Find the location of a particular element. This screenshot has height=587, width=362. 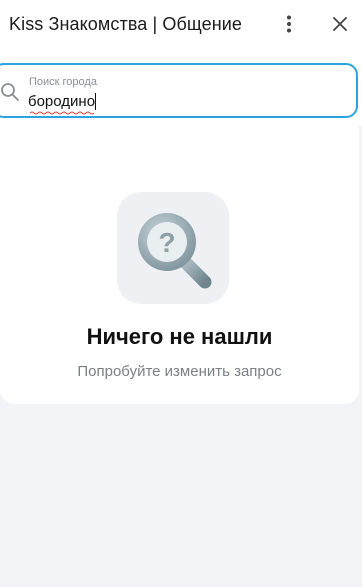

empty-state-title: Ничего не нашли is located at coordinates (179, 336).